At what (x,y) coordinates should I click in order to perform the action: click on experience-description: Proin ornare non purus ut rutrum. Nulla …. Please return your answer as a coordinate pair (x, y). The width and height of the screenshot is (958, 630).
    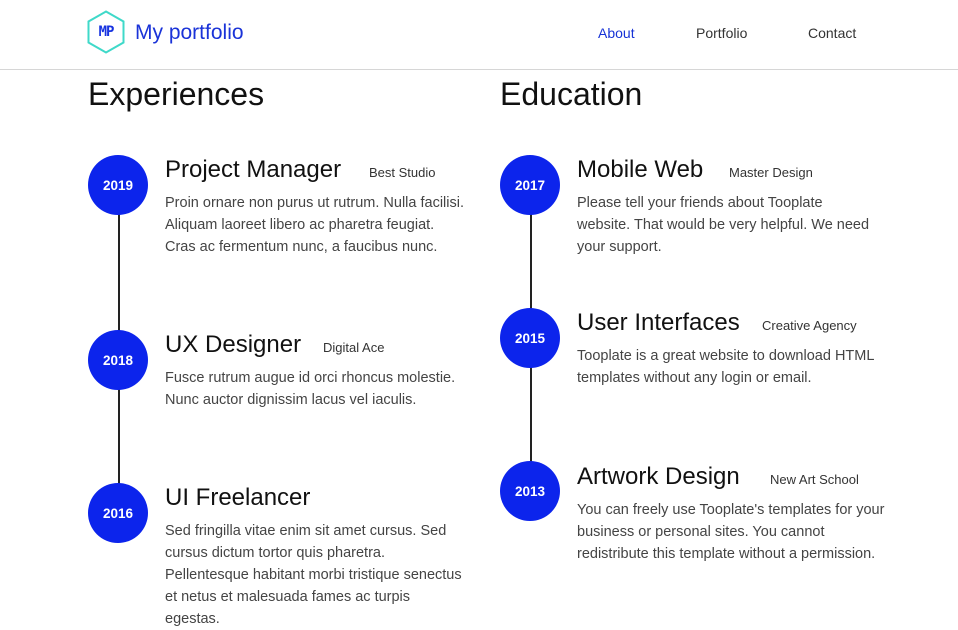
    Looking at the image, I should click on (314, 225).